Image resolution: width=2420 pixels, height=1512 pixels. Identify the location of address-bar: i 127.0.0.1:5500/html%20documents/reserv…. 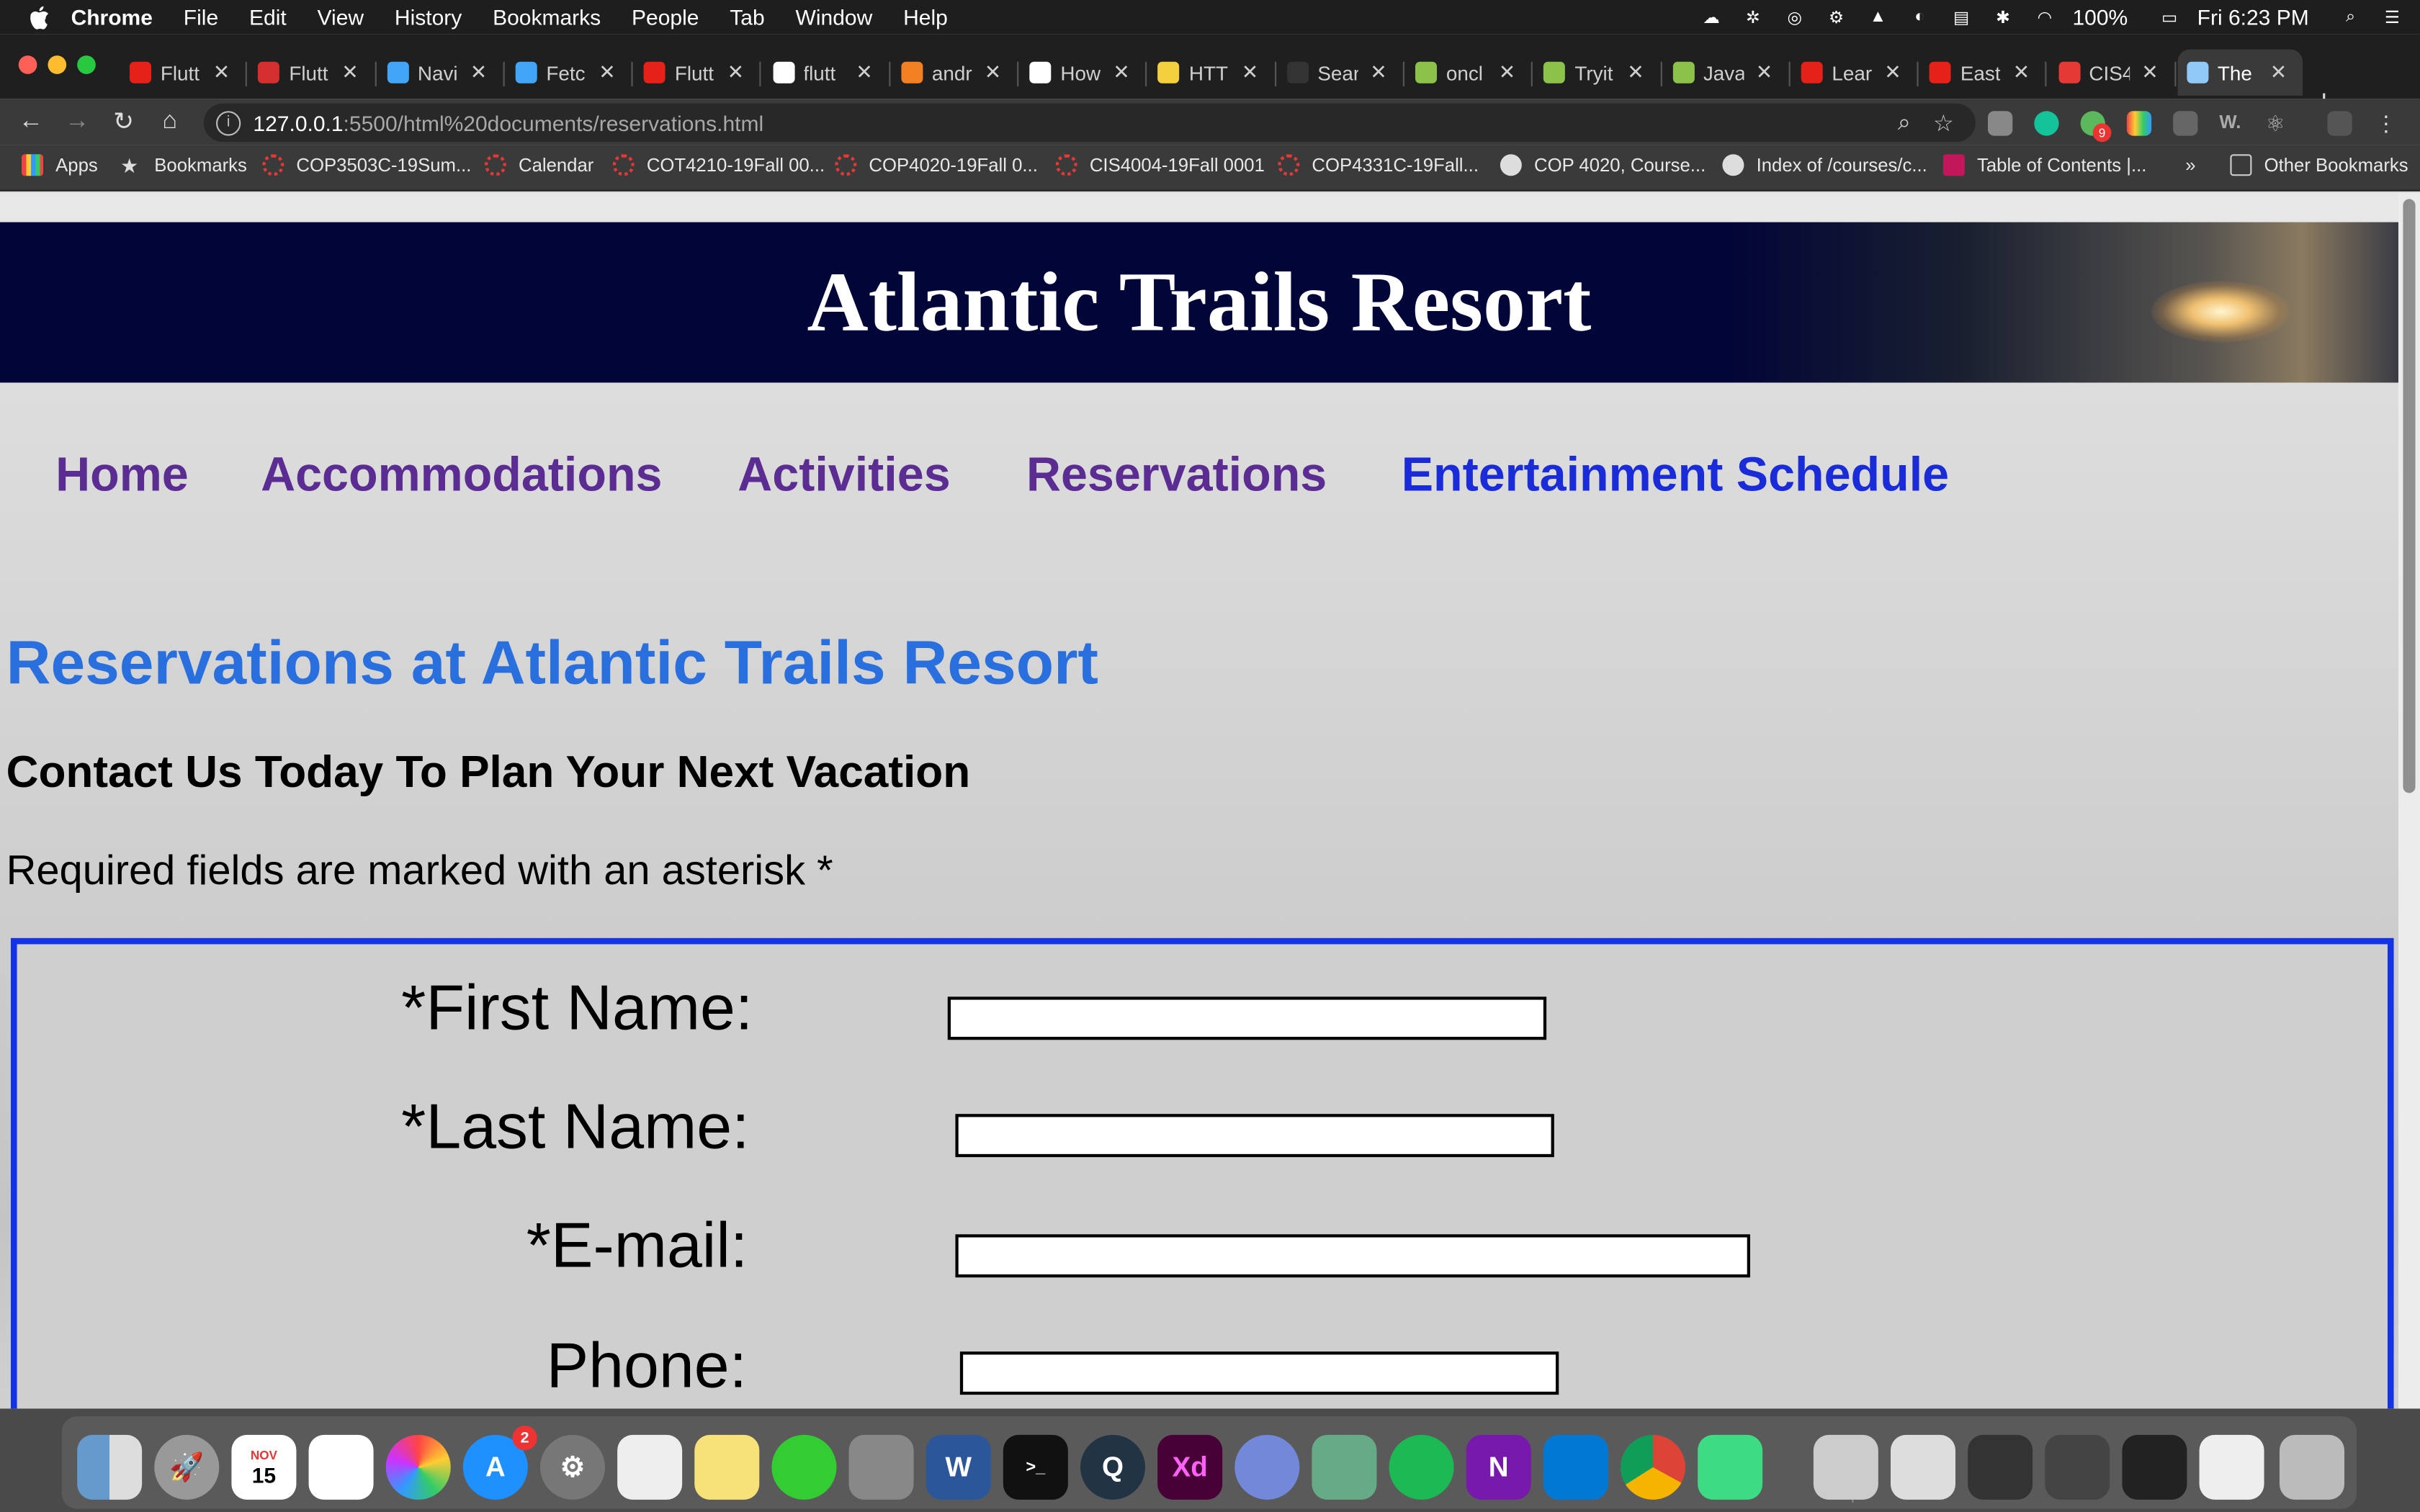
(1089, 123).